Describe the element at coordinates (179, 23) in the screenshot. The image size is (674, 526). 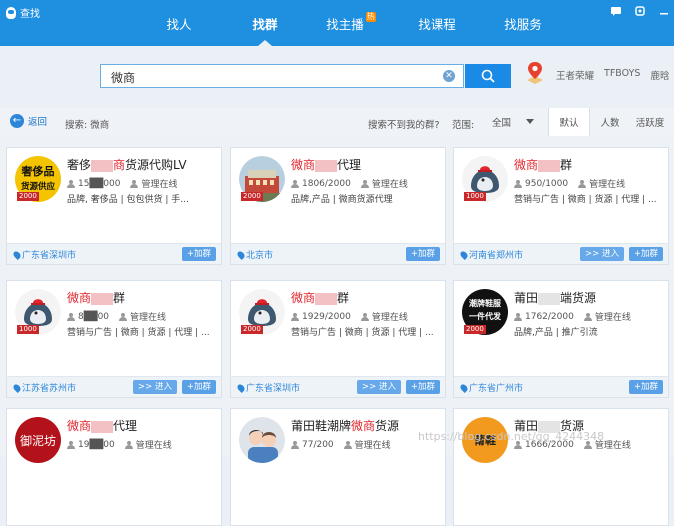
I see `tab-find-people: 找人` at that location.